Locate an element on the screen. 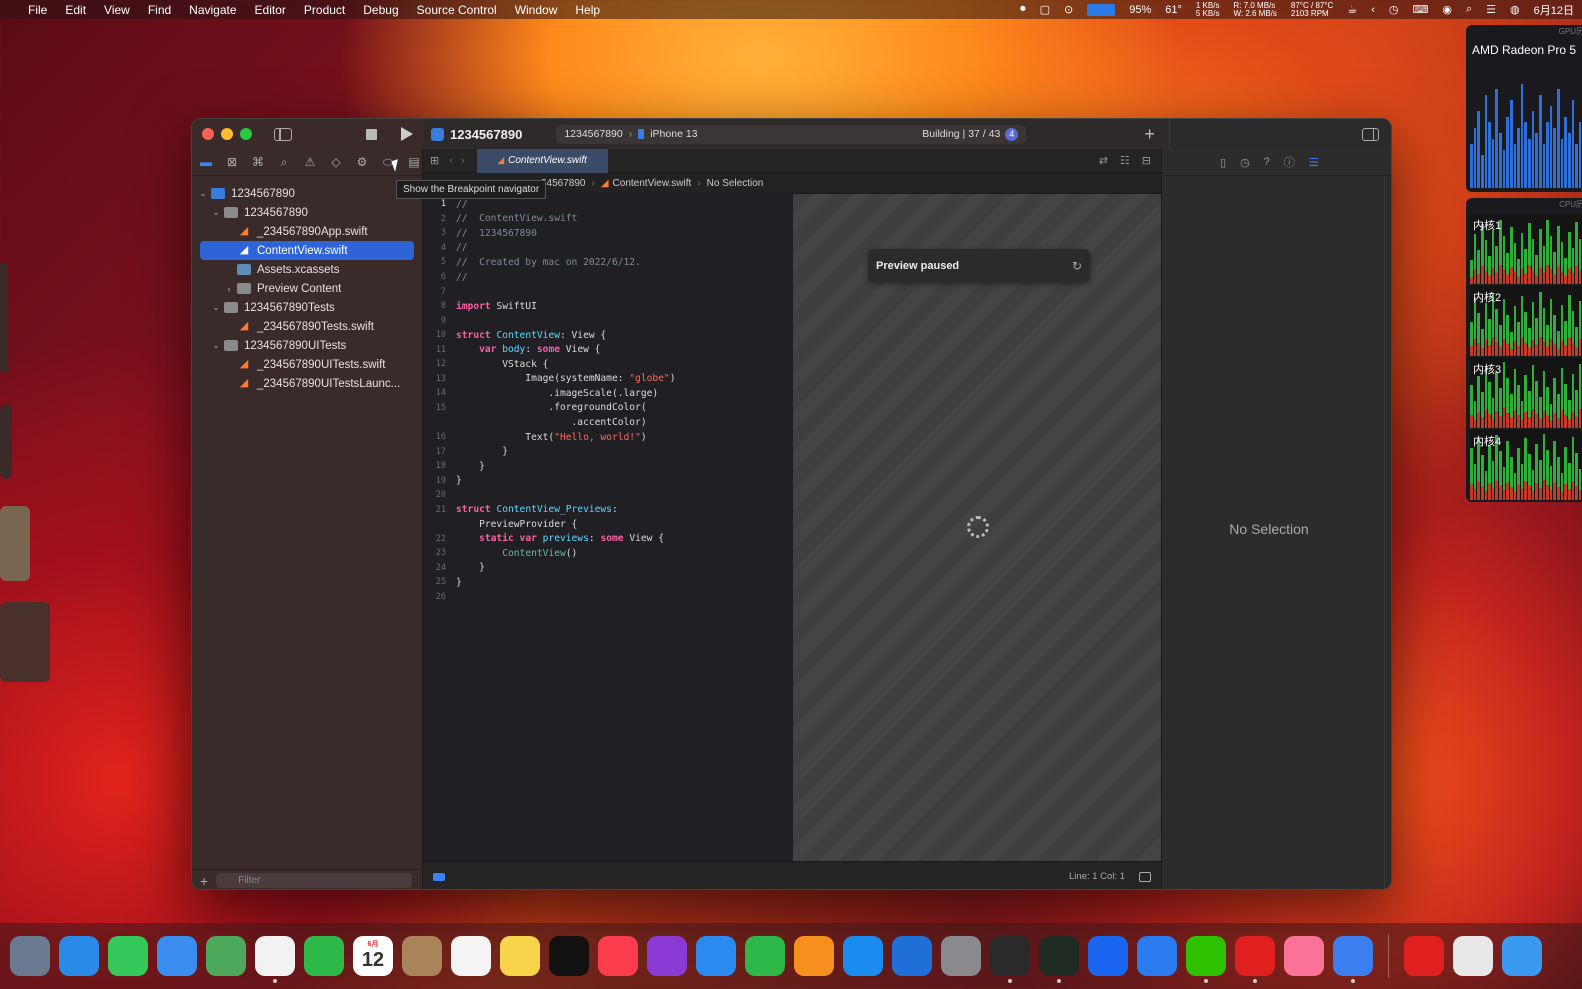  siri-icon: ◍ is located at coordinates (1515, 9).